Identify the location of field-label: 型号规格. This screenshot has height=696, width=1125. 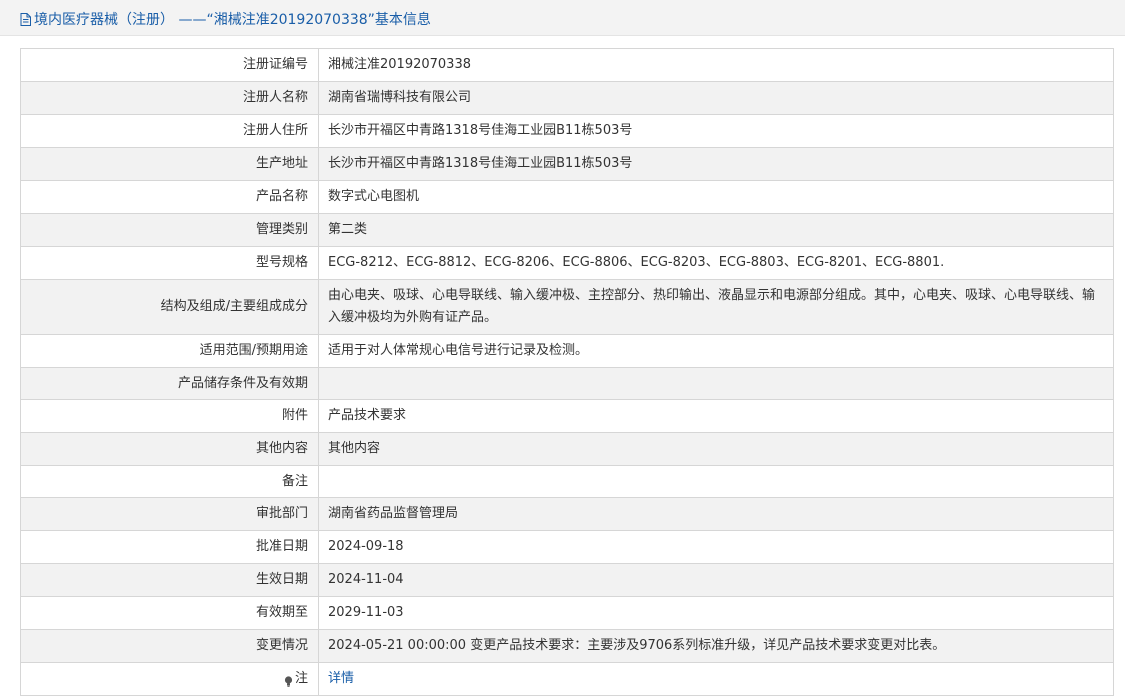
(170, 263).